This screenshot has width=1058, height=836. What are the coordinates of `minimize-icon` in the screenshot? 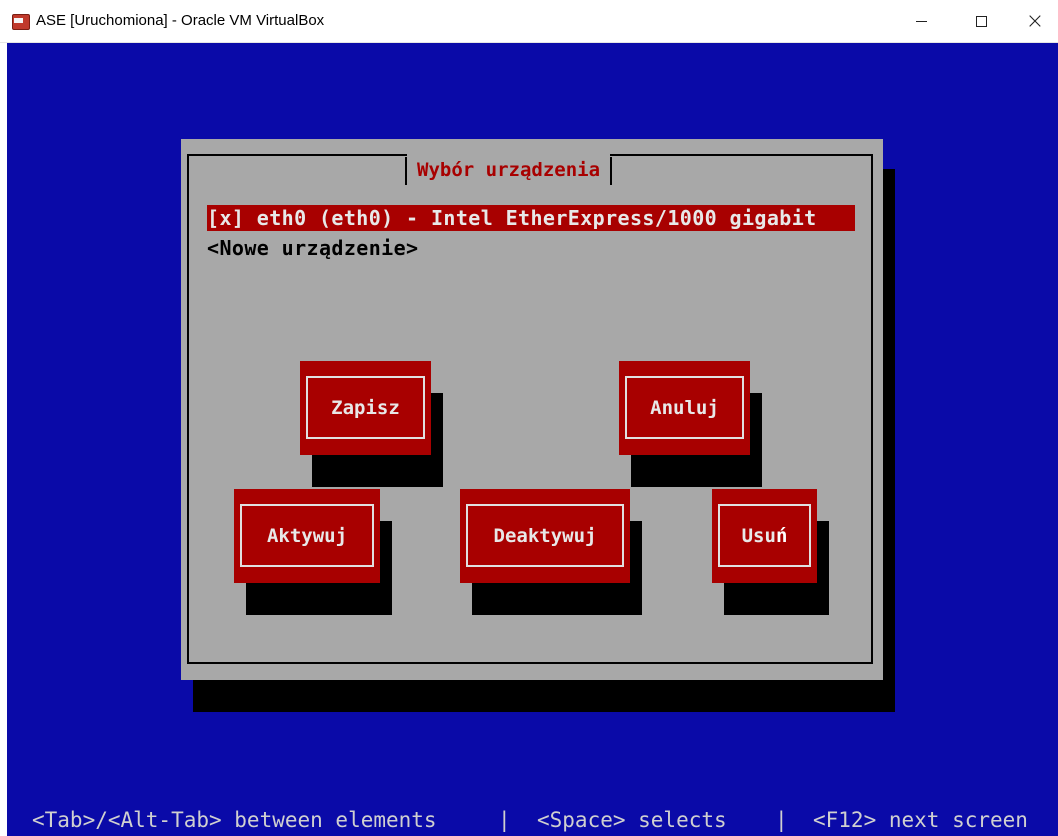 It's located at (921, 21).